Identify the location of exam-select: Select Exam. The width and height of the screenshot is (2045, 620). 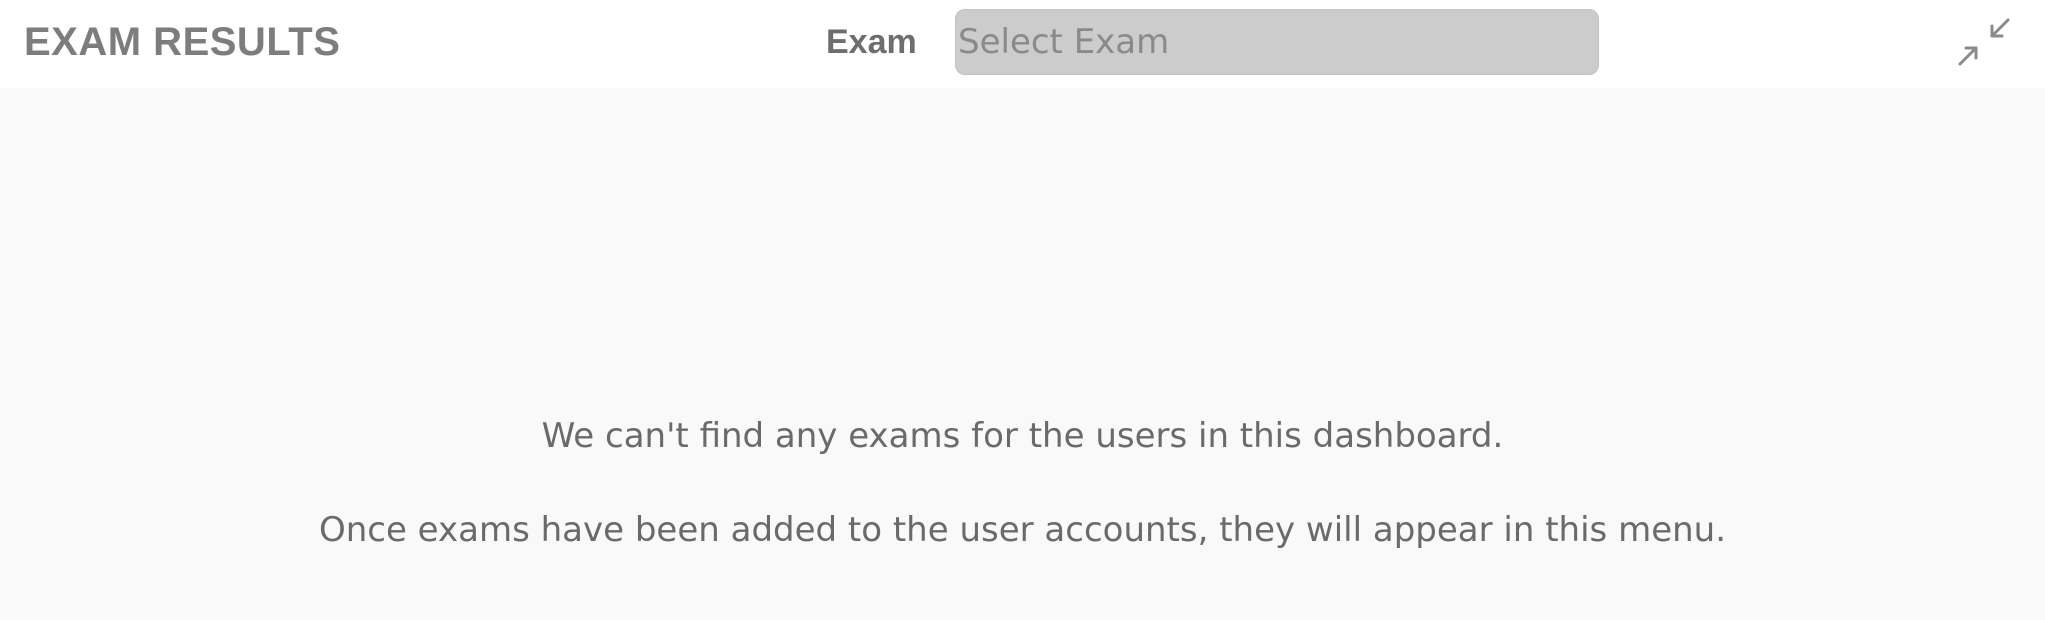
(1277, 42).